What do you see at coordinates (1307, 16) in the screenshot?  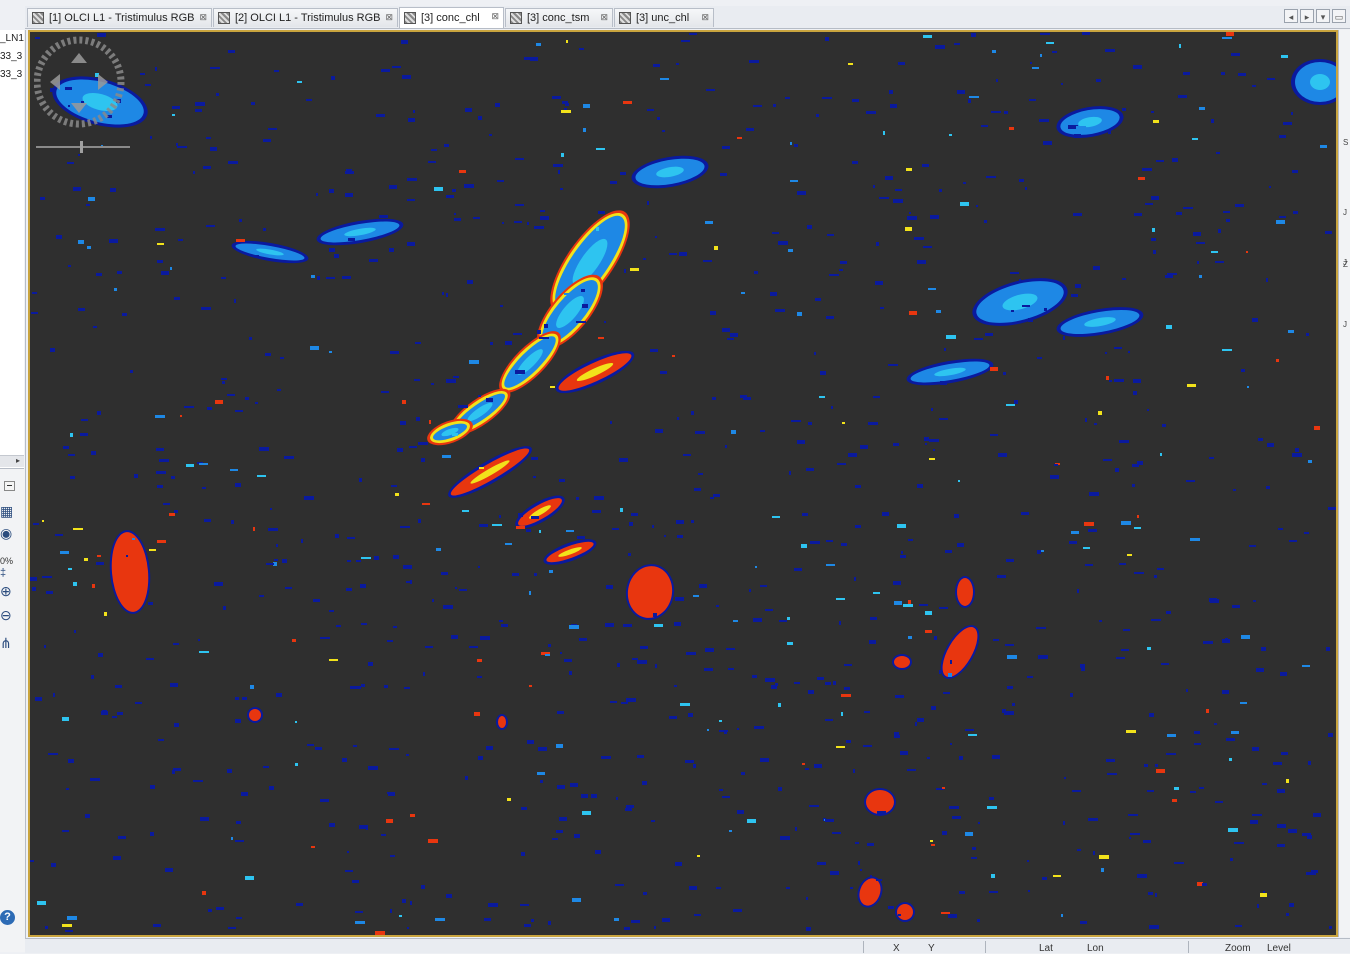 I see `scroll-tabs-right-button: ▸` at bounding box center [1307, 16].